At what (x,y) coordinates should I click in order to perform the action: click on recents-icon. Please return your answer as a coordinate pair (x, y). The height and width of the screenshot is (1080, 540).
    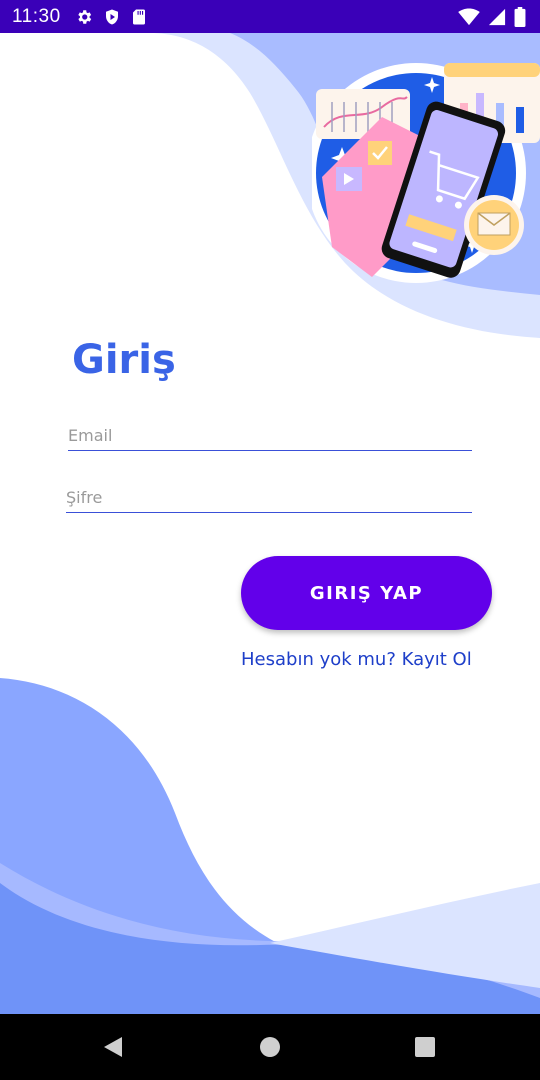
    Looking at the image, I should click on (425, 1047).